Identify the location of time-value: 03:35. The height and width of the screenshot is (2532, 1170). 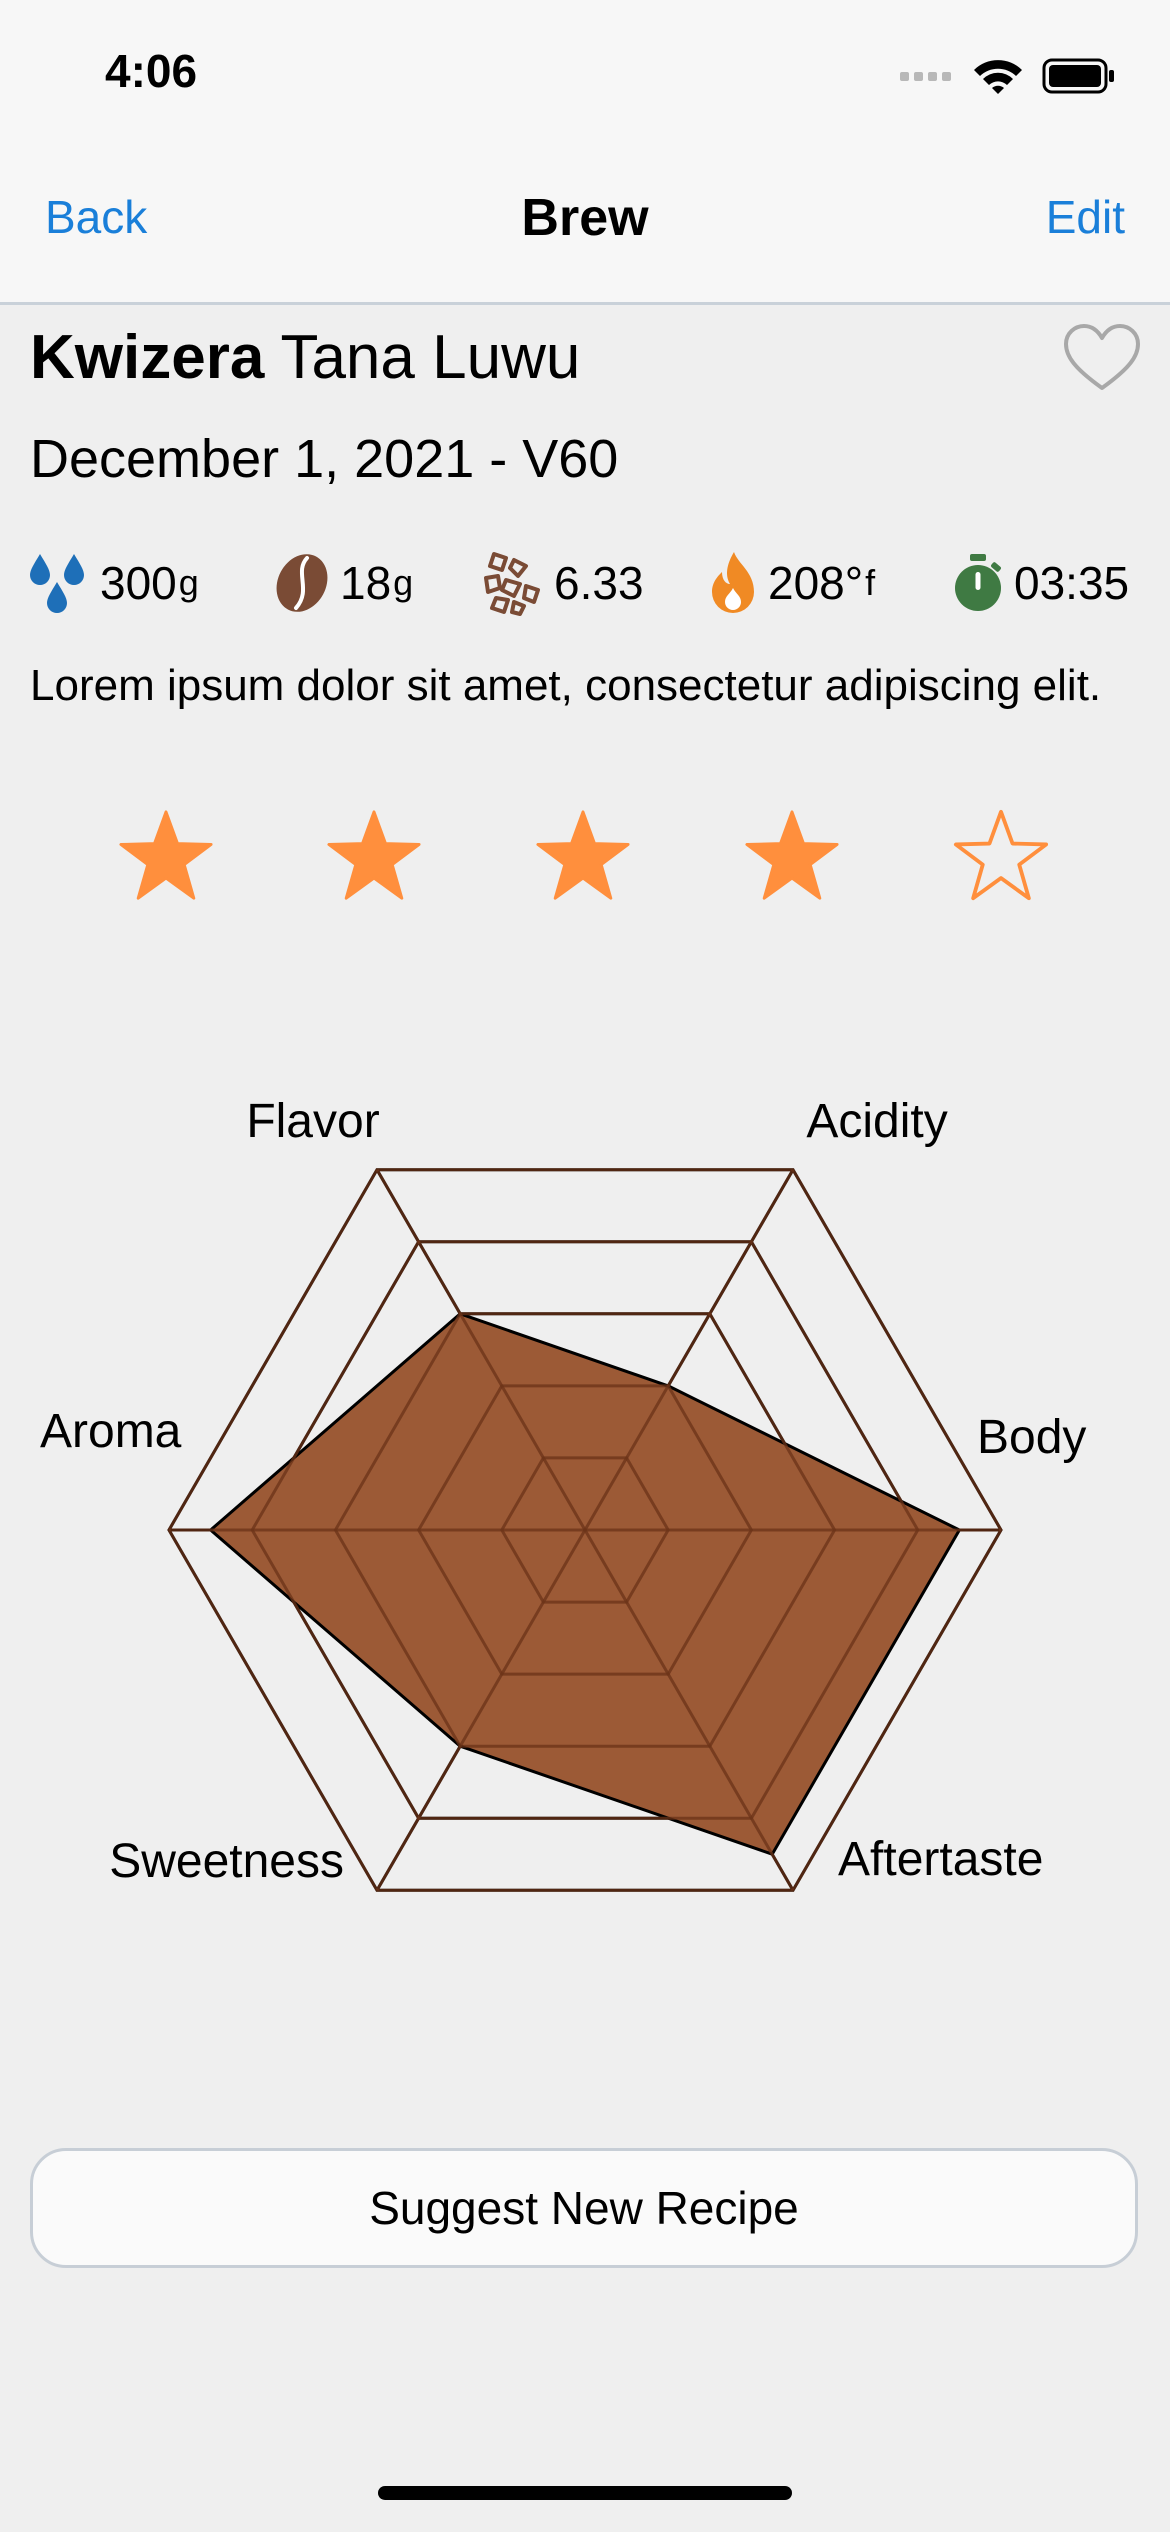
(1072, 583).